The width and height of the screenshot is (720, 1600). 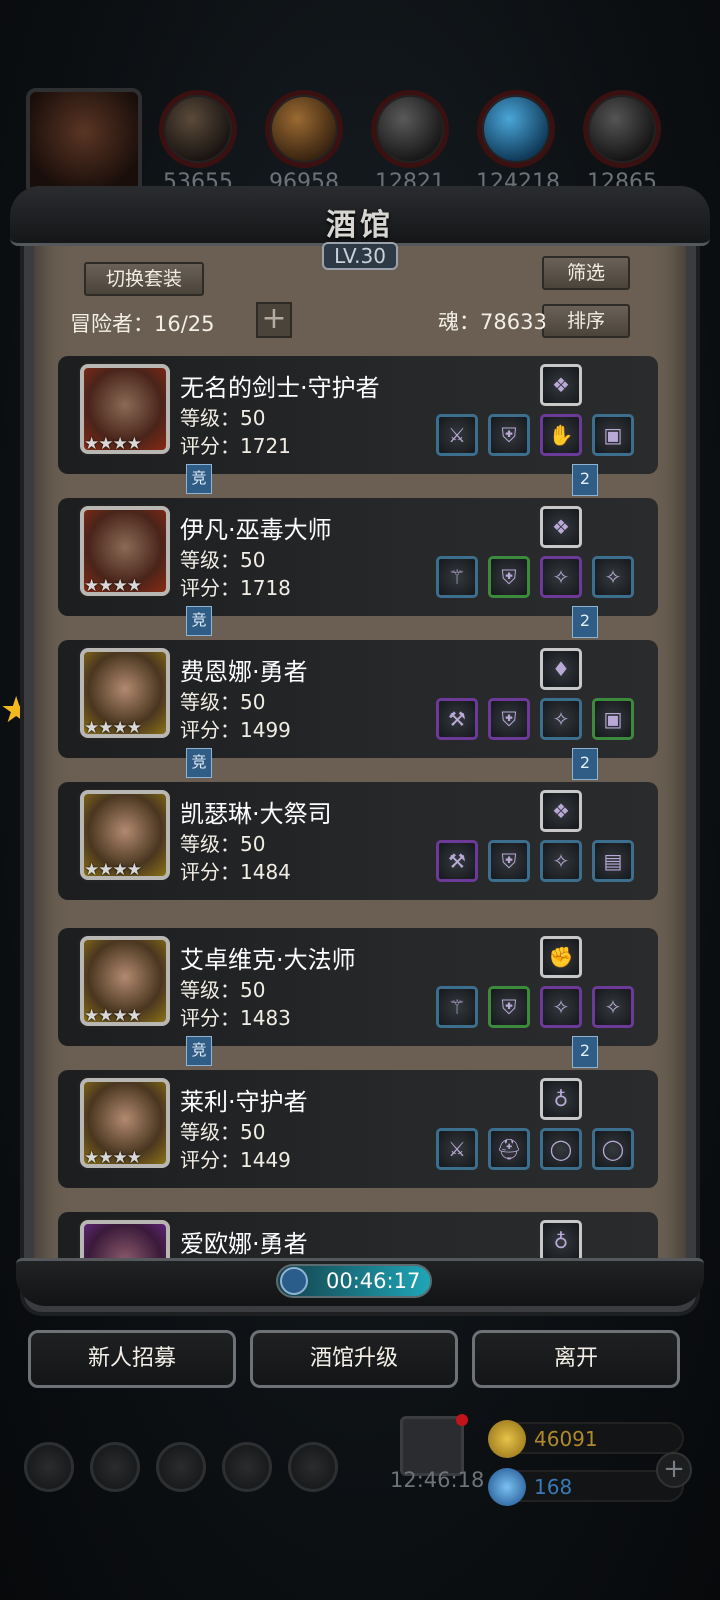 What do you see at coordinates (115, 1467) in the screenshot?
I see `achievement-icon` at bounding box center [115, 1467].